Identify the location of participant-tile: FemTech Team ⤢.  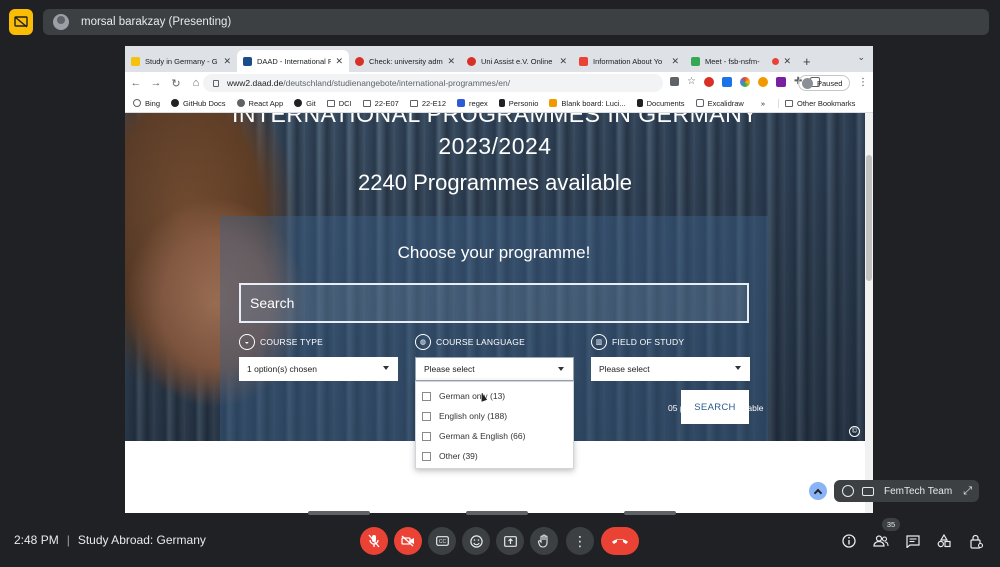
(906, 491).